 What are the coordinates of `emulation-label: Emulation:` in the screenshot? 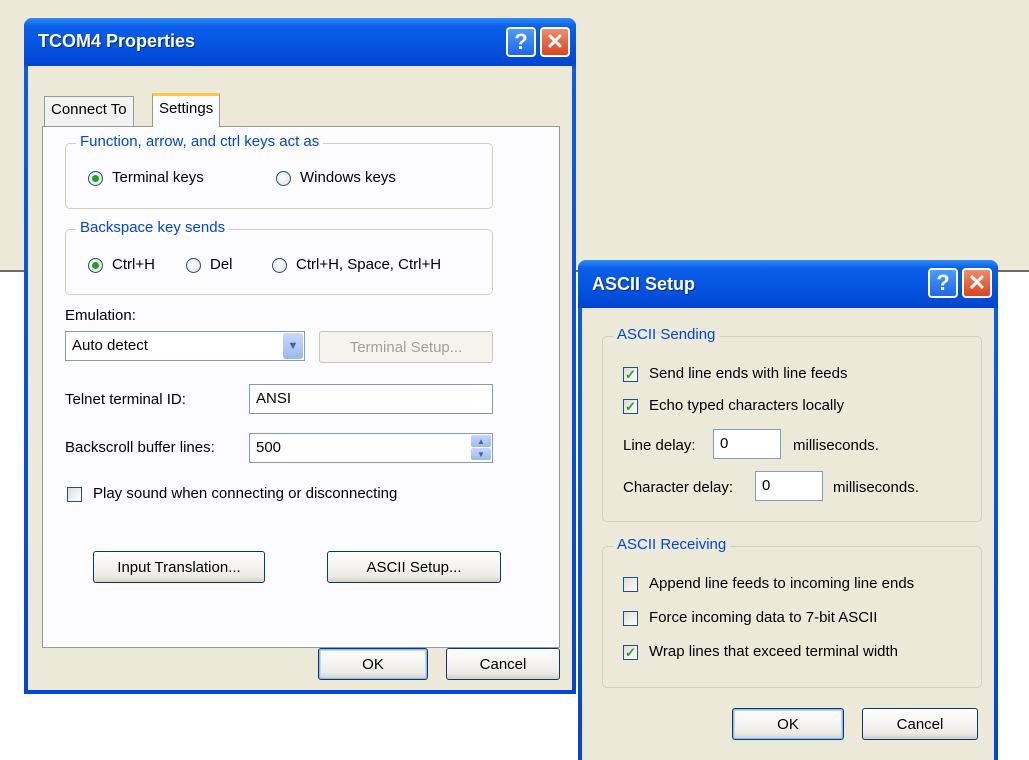 It's located at (100, 315).